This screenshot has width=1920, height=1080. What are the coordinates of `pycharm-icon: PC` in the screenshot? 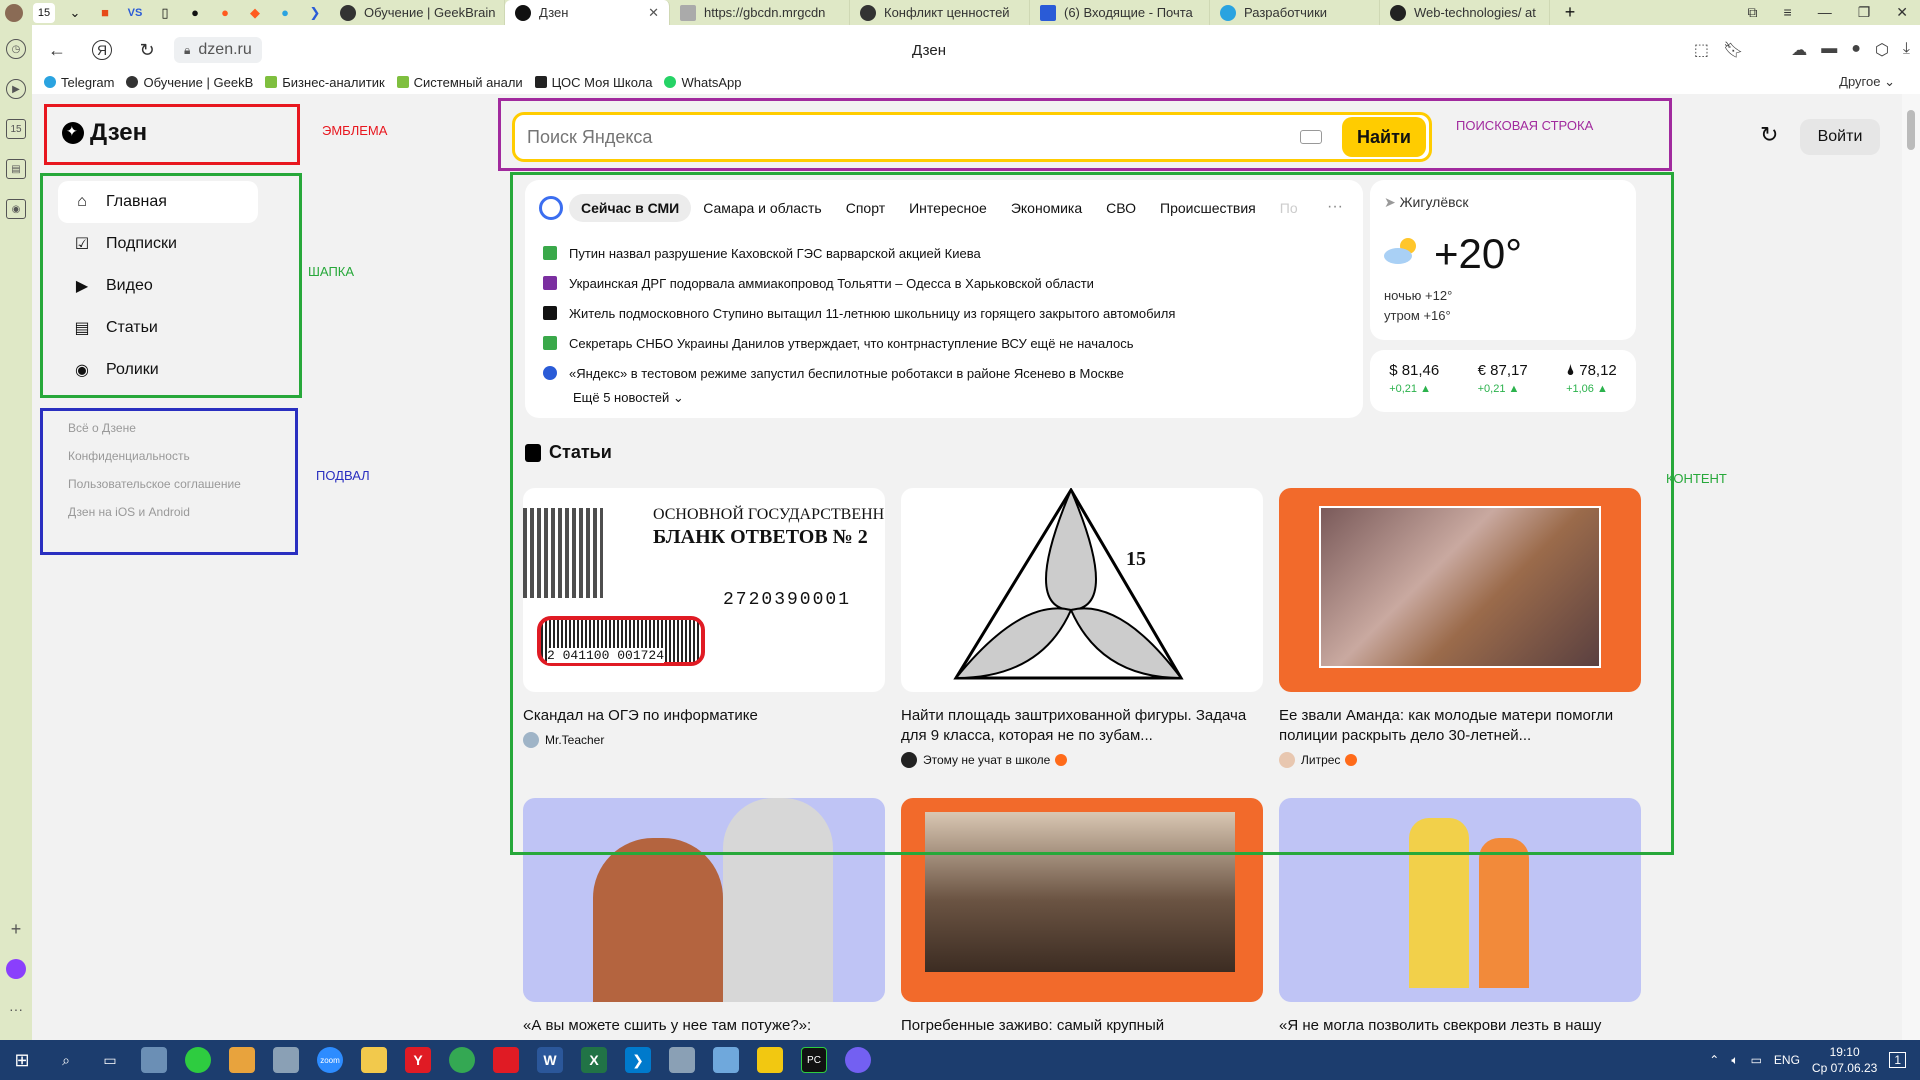 It's located at (814, 1060).